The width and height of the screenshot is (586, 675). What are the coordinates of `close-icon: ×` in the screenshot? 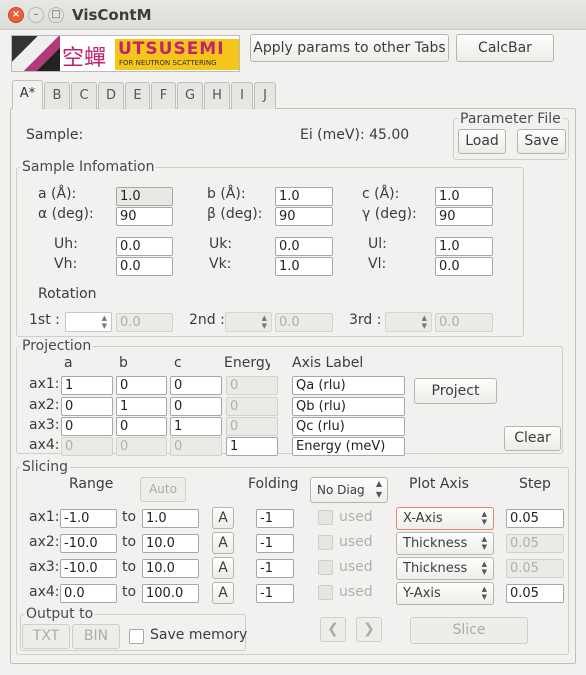 It's located at (16, 15).